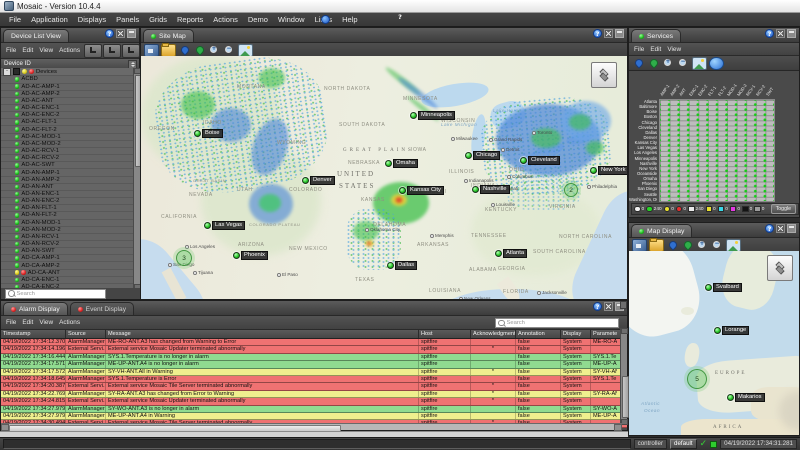 This screenshot has width=800, height=450. What do you see at coordinates (67, 195) in the screenshot?
I see `device-row: AD-AN-ENC-1` at bounding box center [67, 195].